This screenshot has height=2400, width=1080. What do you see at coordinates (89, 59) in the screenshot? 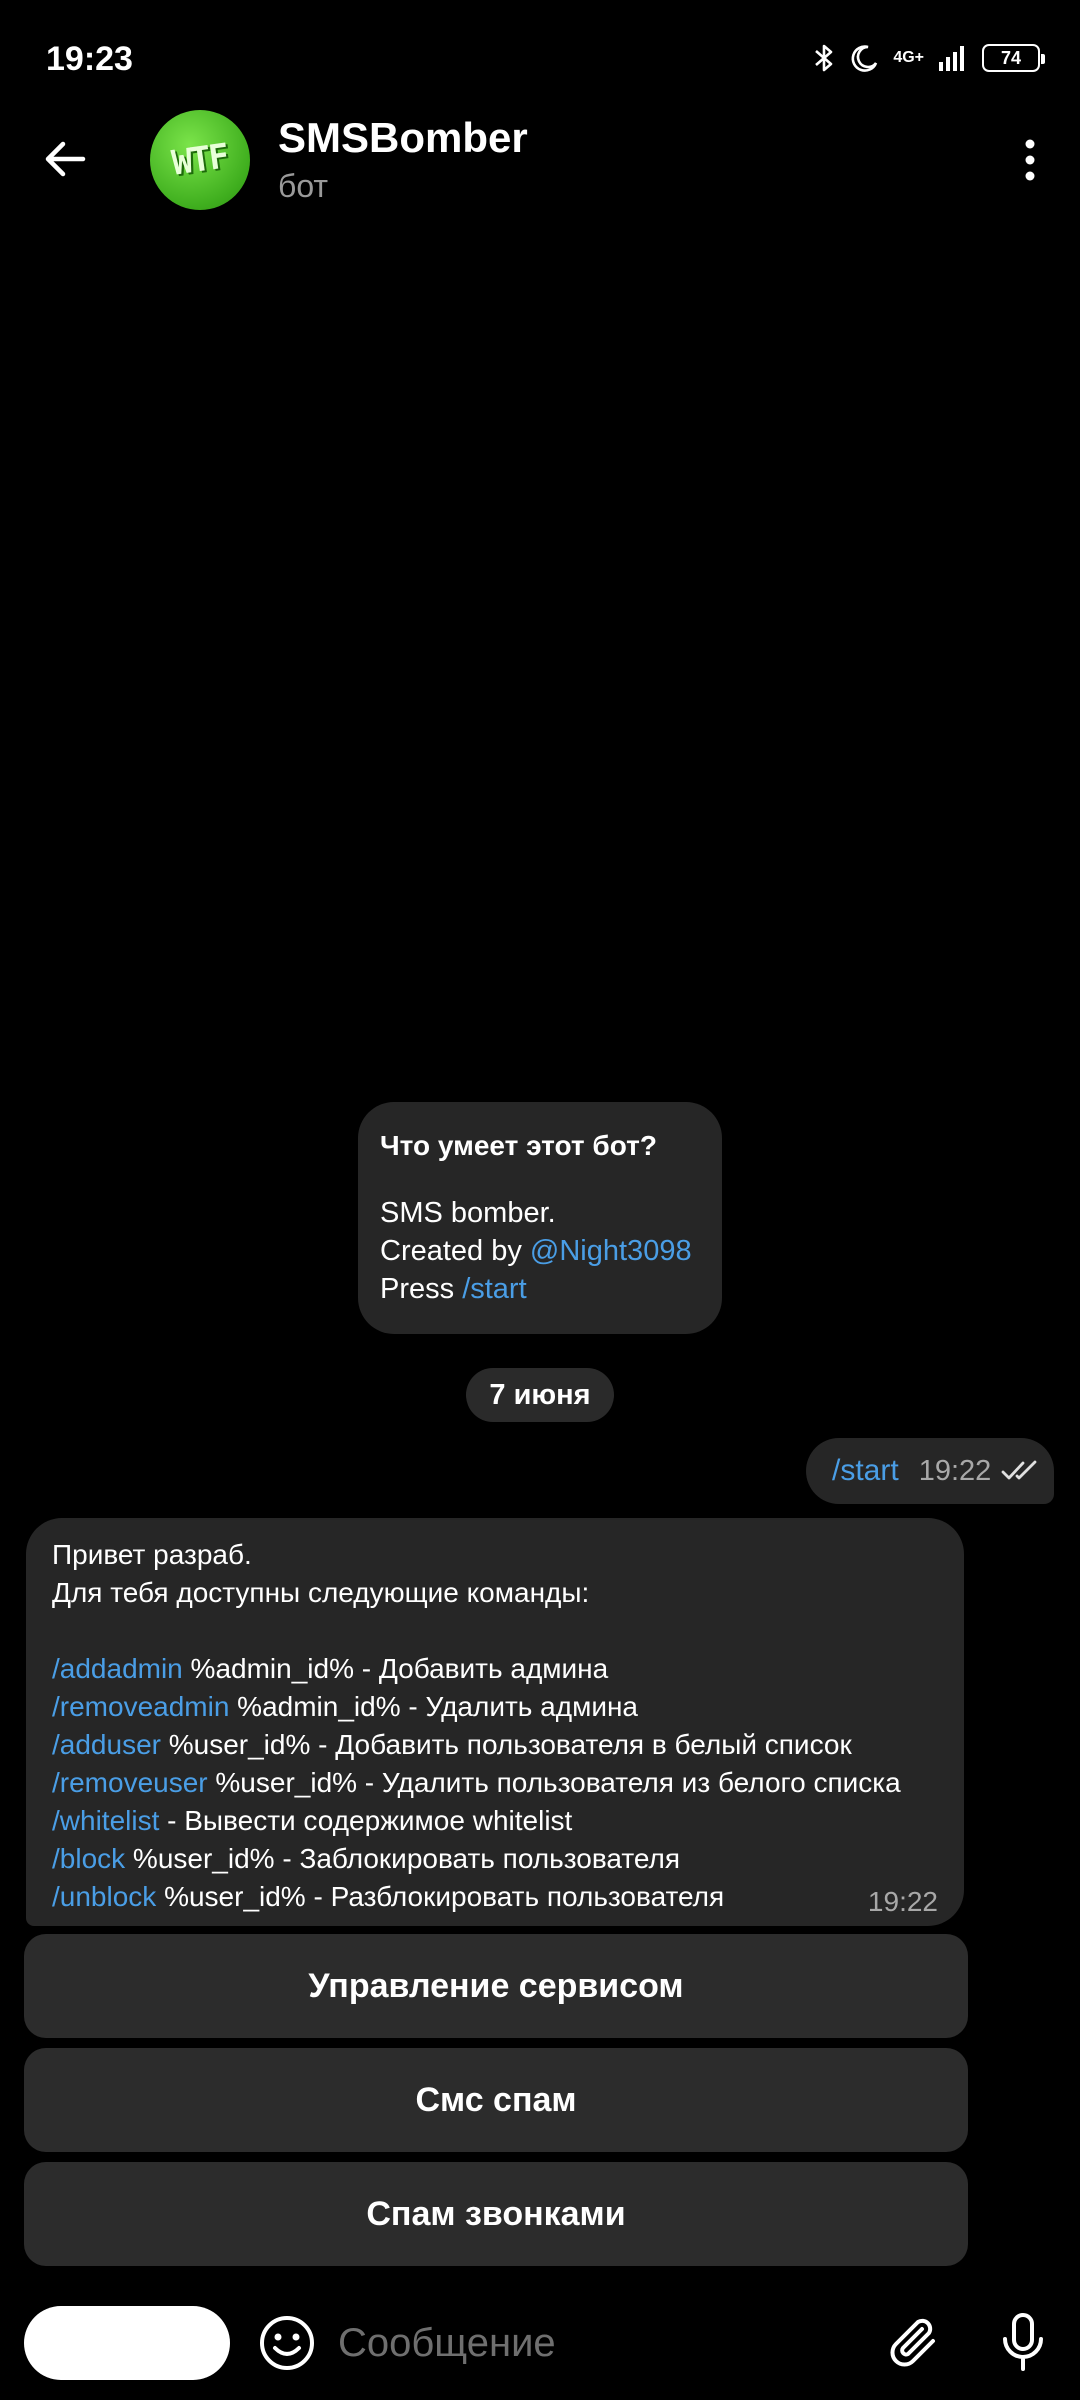
I see `status-time: 19:23` at bounding box center [89, 59].